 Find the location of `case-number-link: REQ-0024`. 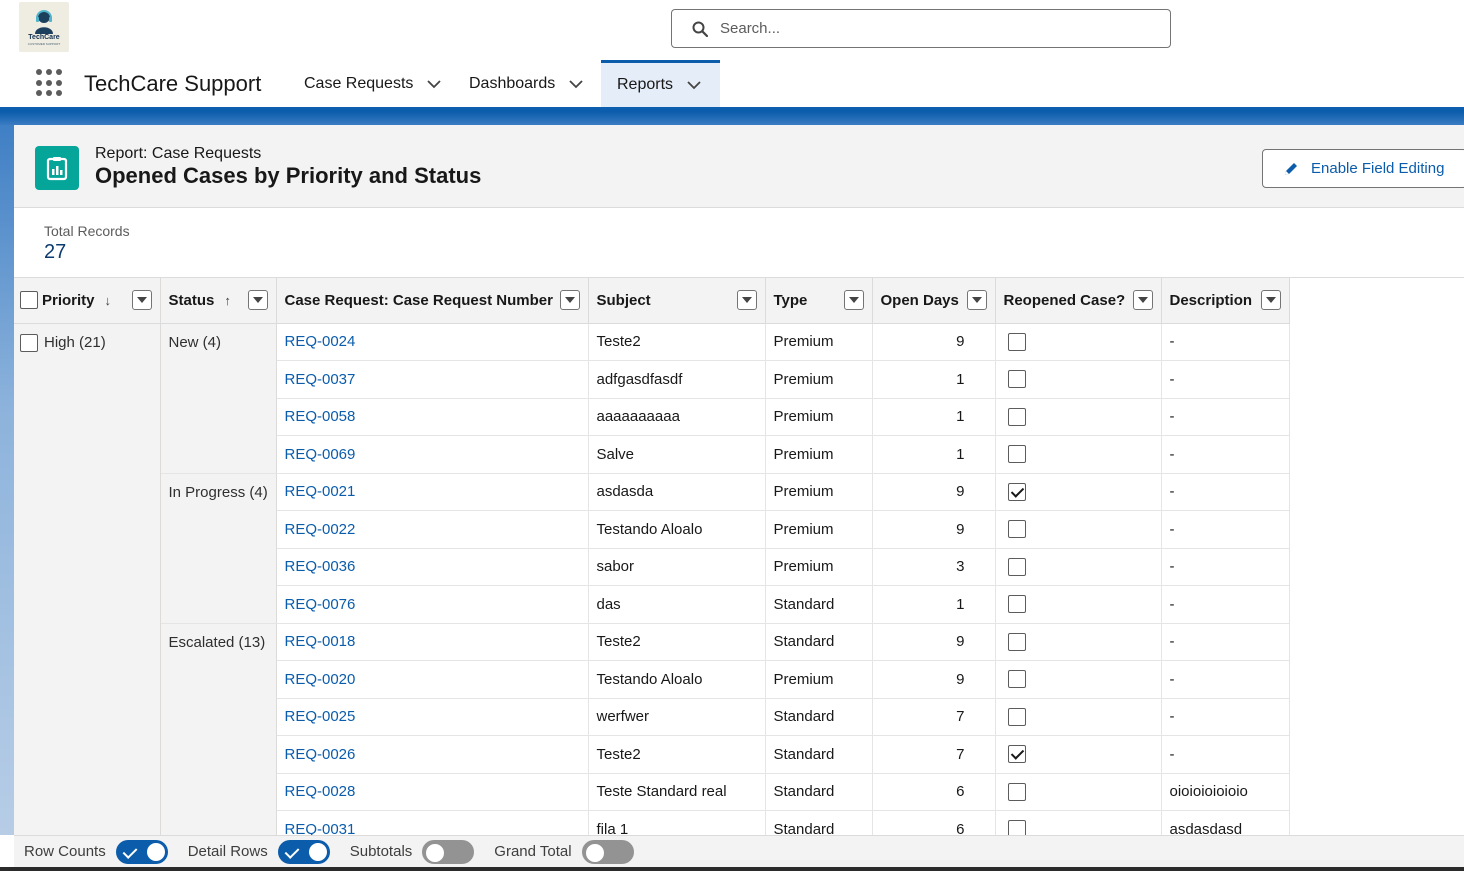

case-number-link: REQ-0024 is located at coordinates (432, 342).